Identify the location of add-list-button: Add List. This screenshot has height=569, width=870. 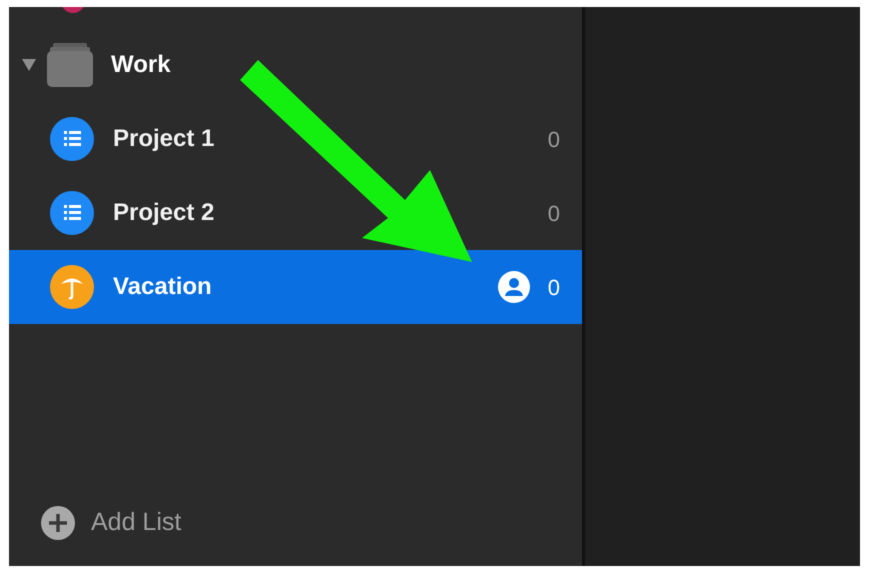
(111, 523).